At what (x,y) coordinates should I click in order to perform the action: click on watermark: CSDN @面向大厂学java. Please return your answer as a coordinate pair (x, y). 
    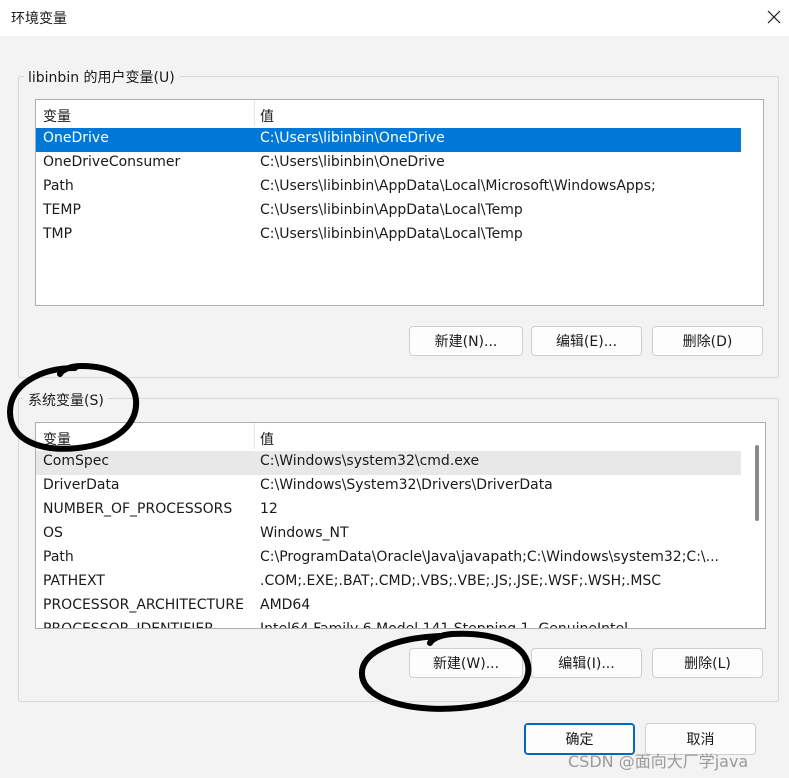
    Looking at the image, I should click on (658, 761).